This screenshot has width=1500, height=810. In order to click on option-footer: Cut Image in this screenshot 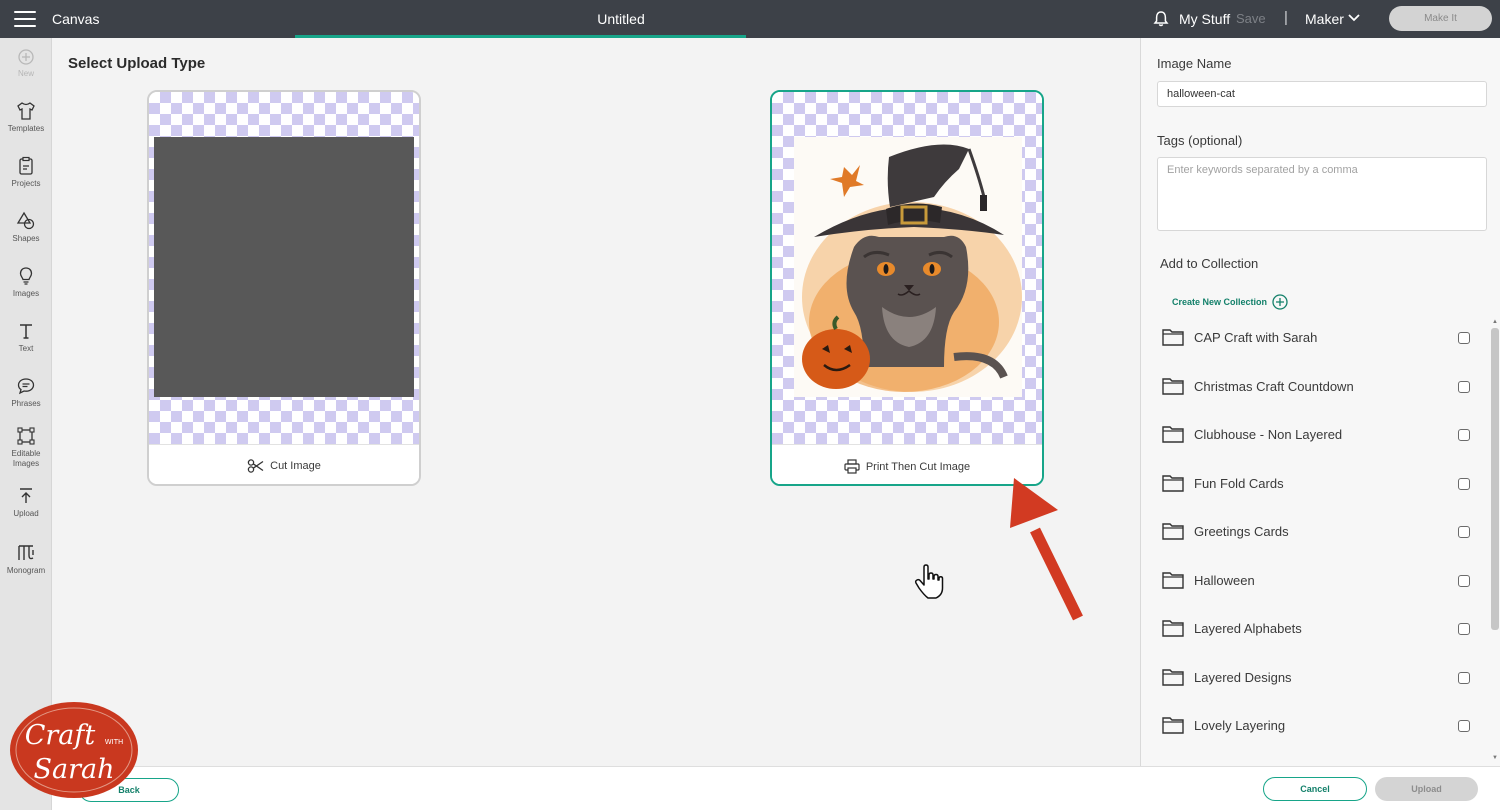, I will do `click(284, 464)`.